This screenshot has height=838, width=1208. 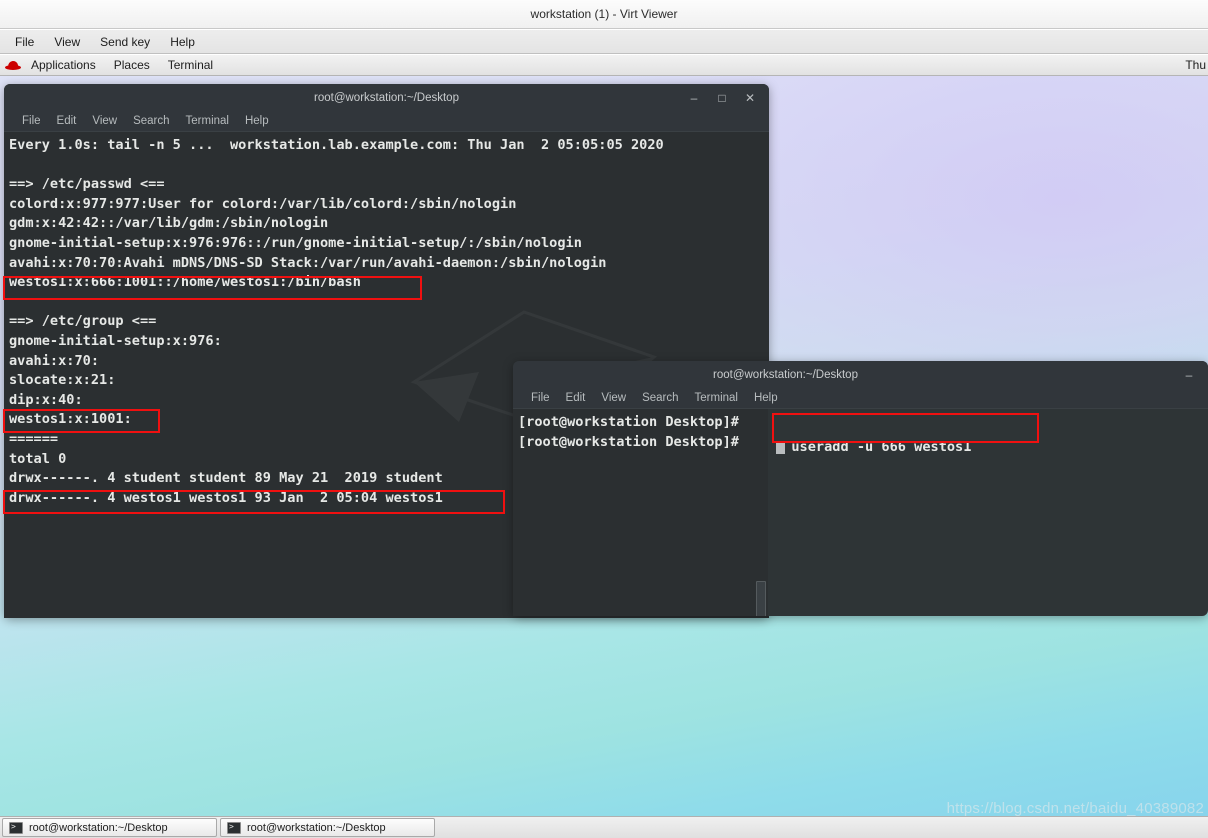 I want to click on terminal2-prompt-2: [root@workstation Desktop]#, so click(x=633, y=441).